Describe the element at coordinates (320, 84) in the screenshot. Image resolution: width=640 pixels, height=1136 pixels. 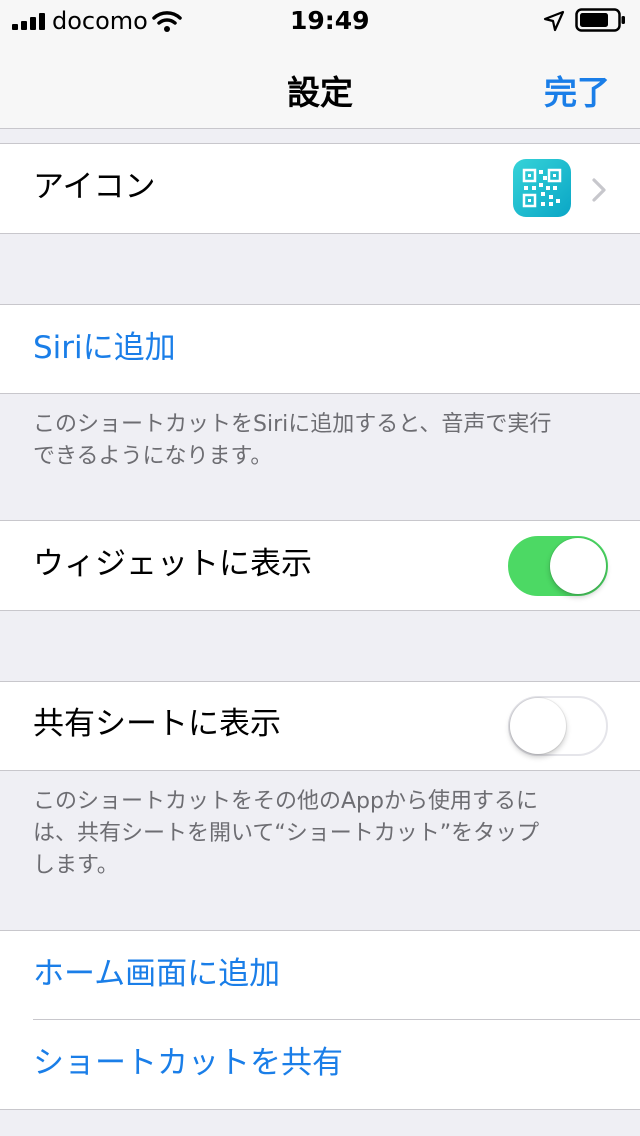
I see `navigation-bar: 設定 完了` at that location.